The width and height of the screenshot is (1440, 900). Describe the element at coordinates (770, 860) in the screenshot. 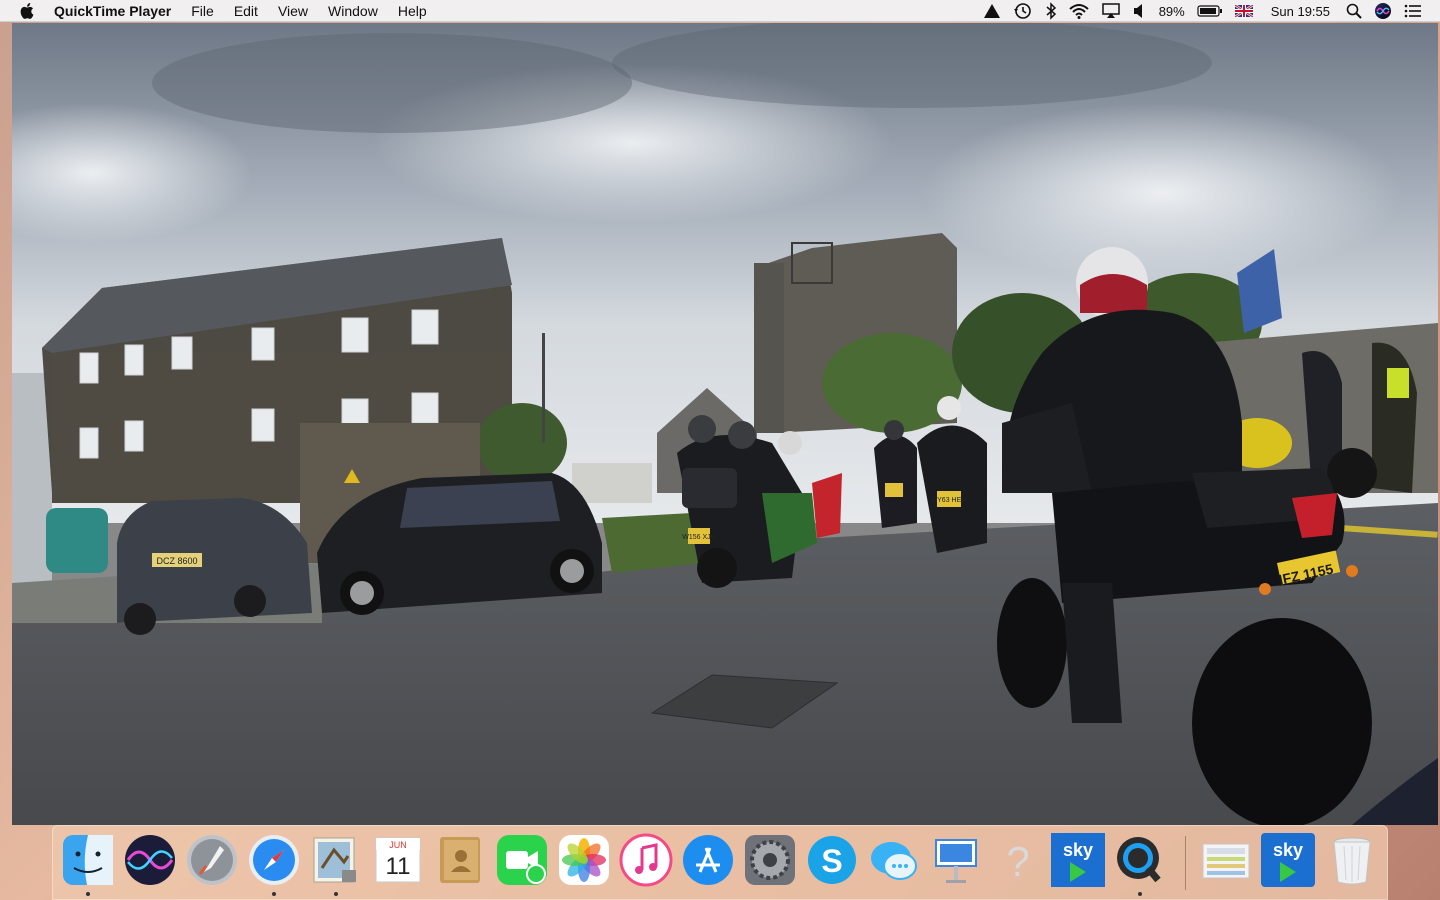

I see `gear-icon` at that location.